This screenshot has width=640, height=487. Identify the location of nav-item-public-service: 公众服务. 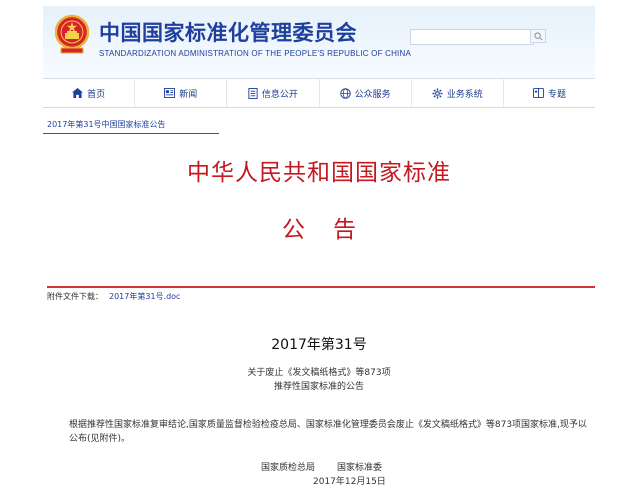
(366, 93).